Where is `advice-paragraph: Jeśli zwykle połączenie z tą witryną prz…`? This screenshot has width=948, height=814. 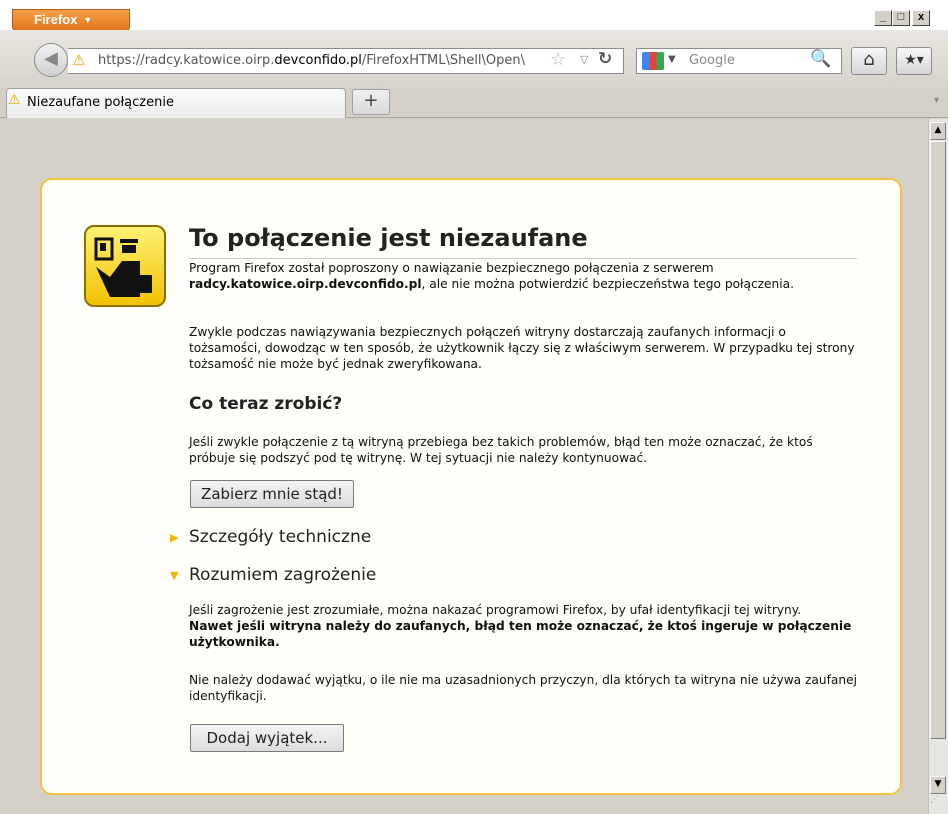
advice-paragraph: Jeśli zwykle połączenie z tą witryną prz… is located at coordinates (501, 450).